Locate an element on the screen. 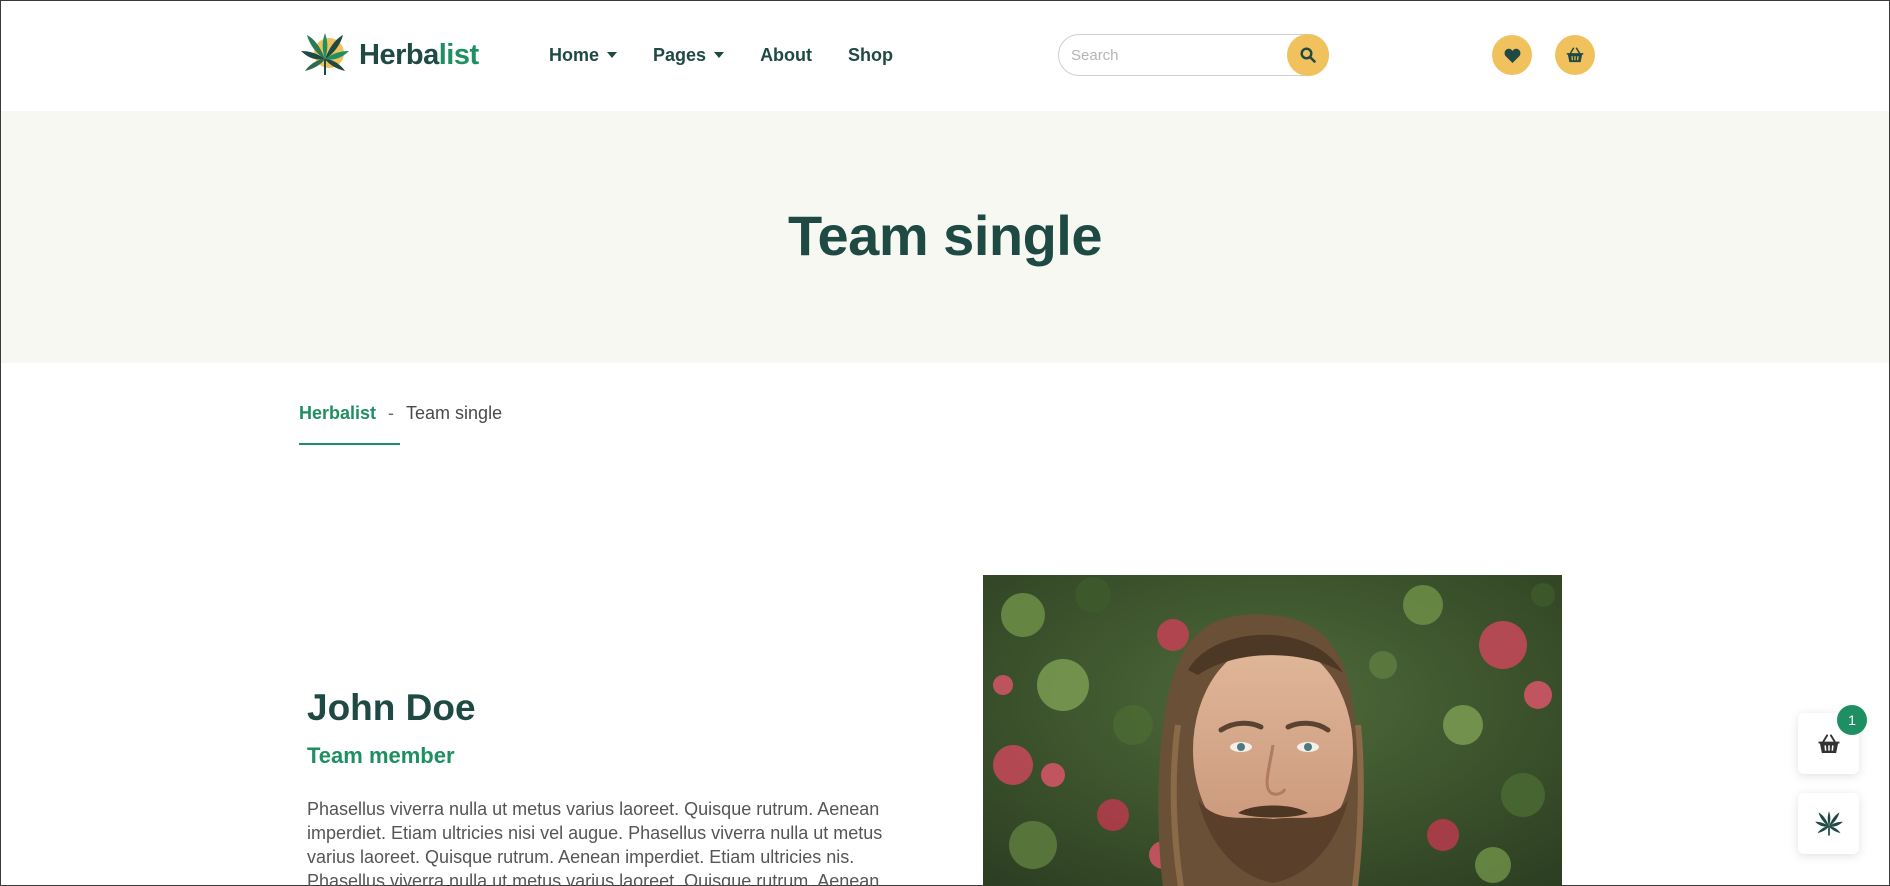 Image resolution: width=1890 pixels, height=886 pixels. wishlist-button is located at coordinates (1512, 55).